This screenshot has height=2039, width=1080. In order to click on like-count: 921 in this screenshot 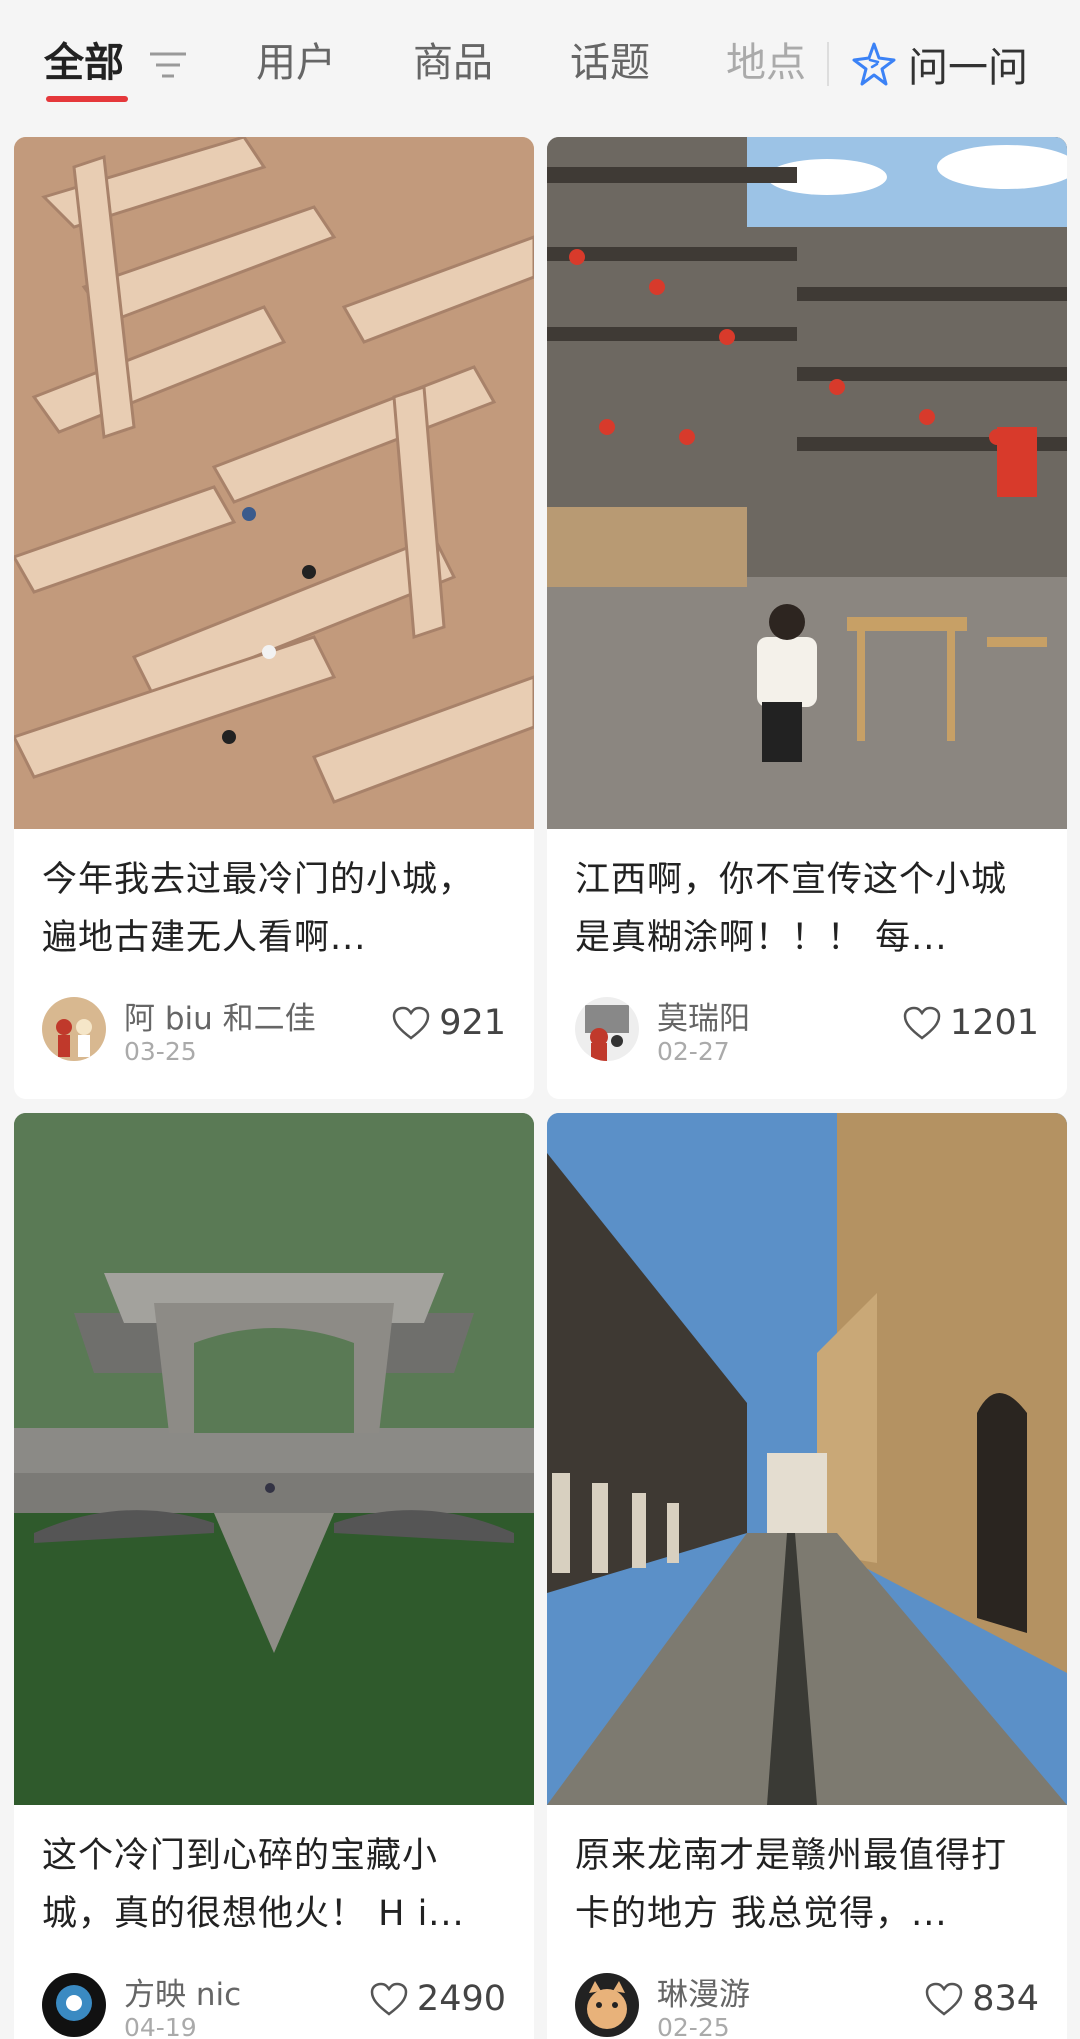, I will do `click(472, 1023)`.